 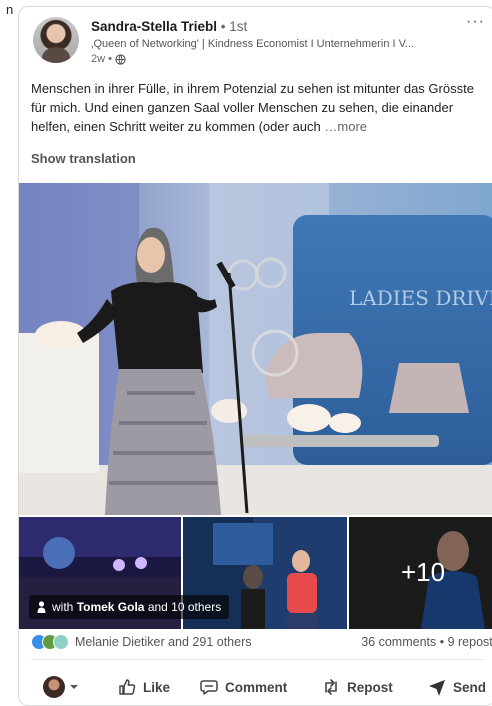 I want to click on actor-avatar, so click(x=54, y=687).